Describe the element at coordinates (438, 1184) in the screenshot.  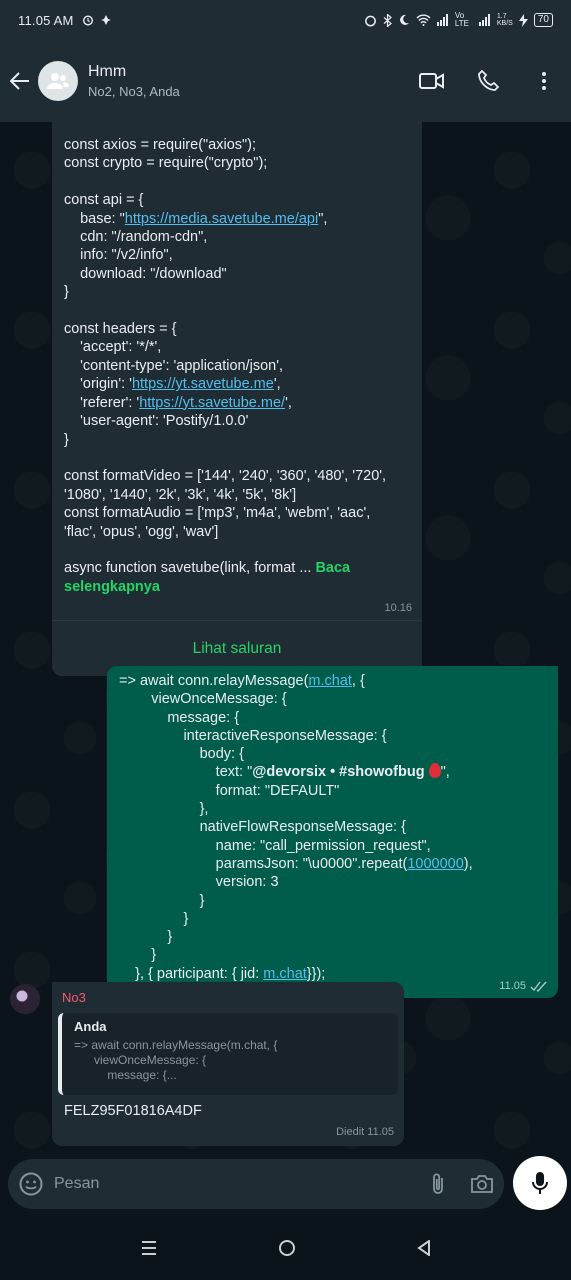
I see `attach-icon` at that location.